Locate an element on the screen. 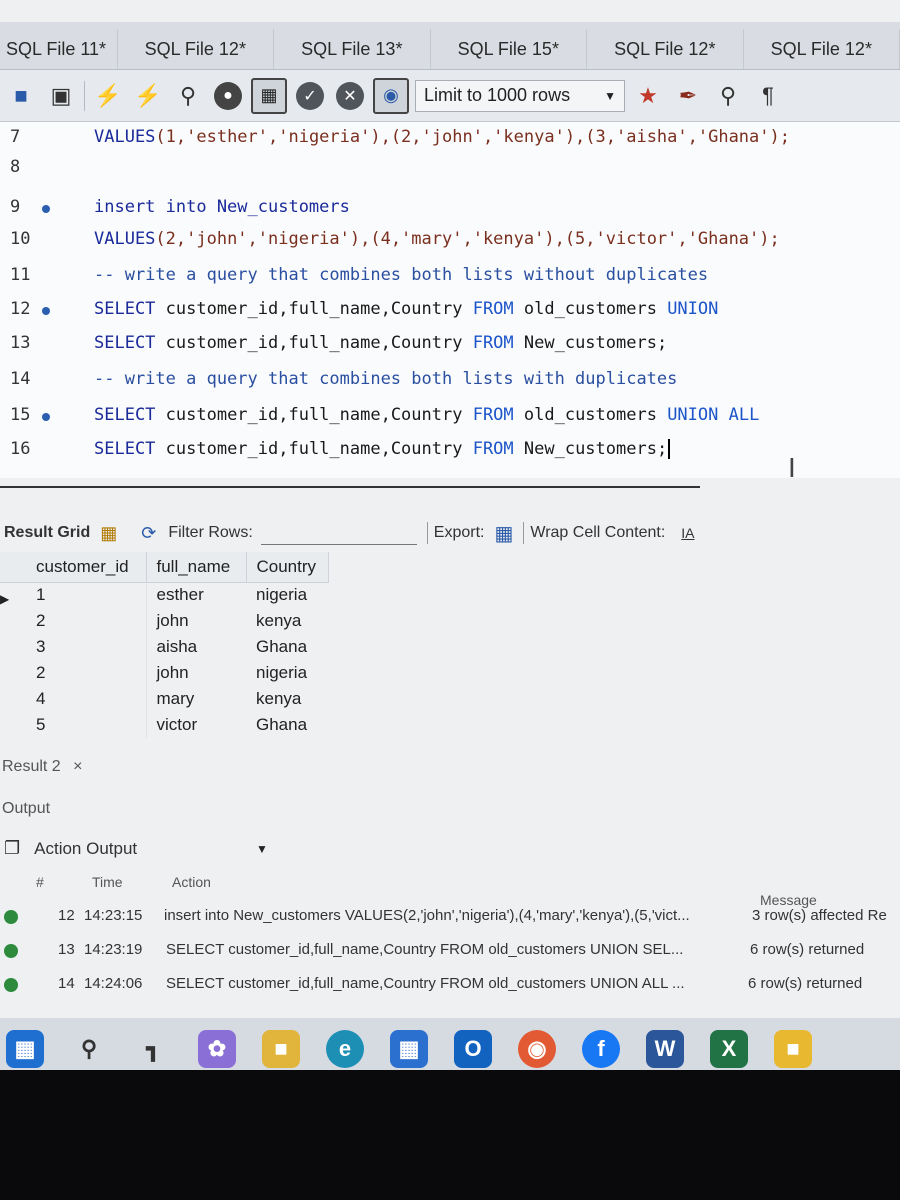 The width and height of the screenshot is (900, 1200). ibeam-cursor-icon: I is located at coordinates (792, 467).